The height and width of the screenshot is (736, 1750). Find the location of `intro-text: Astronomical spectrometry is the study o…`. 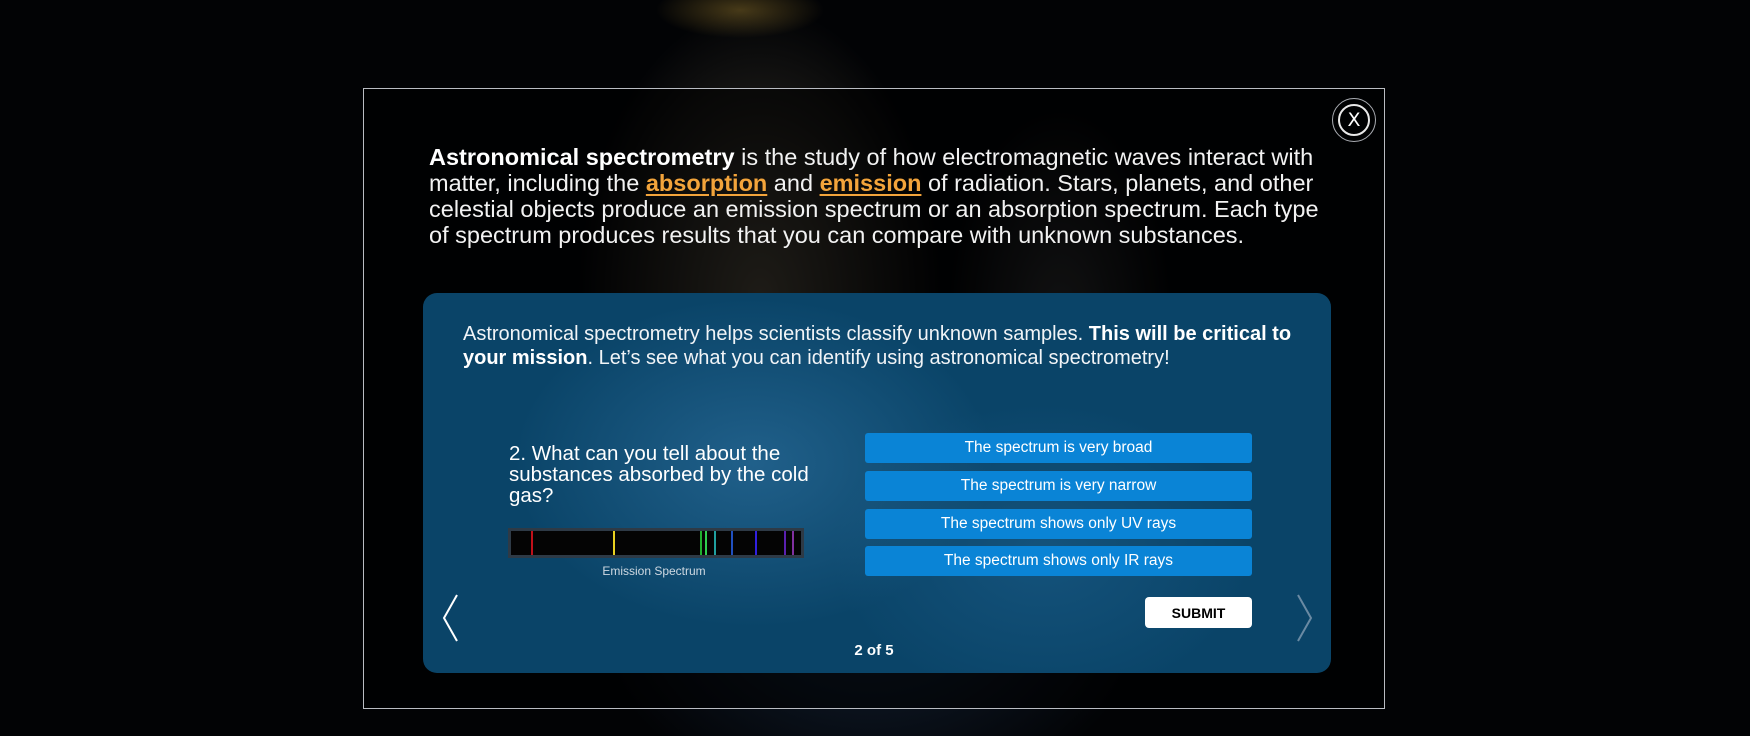

intro-text: Astronomical spectrometry is the study o… is located at coordinates (884, 196).